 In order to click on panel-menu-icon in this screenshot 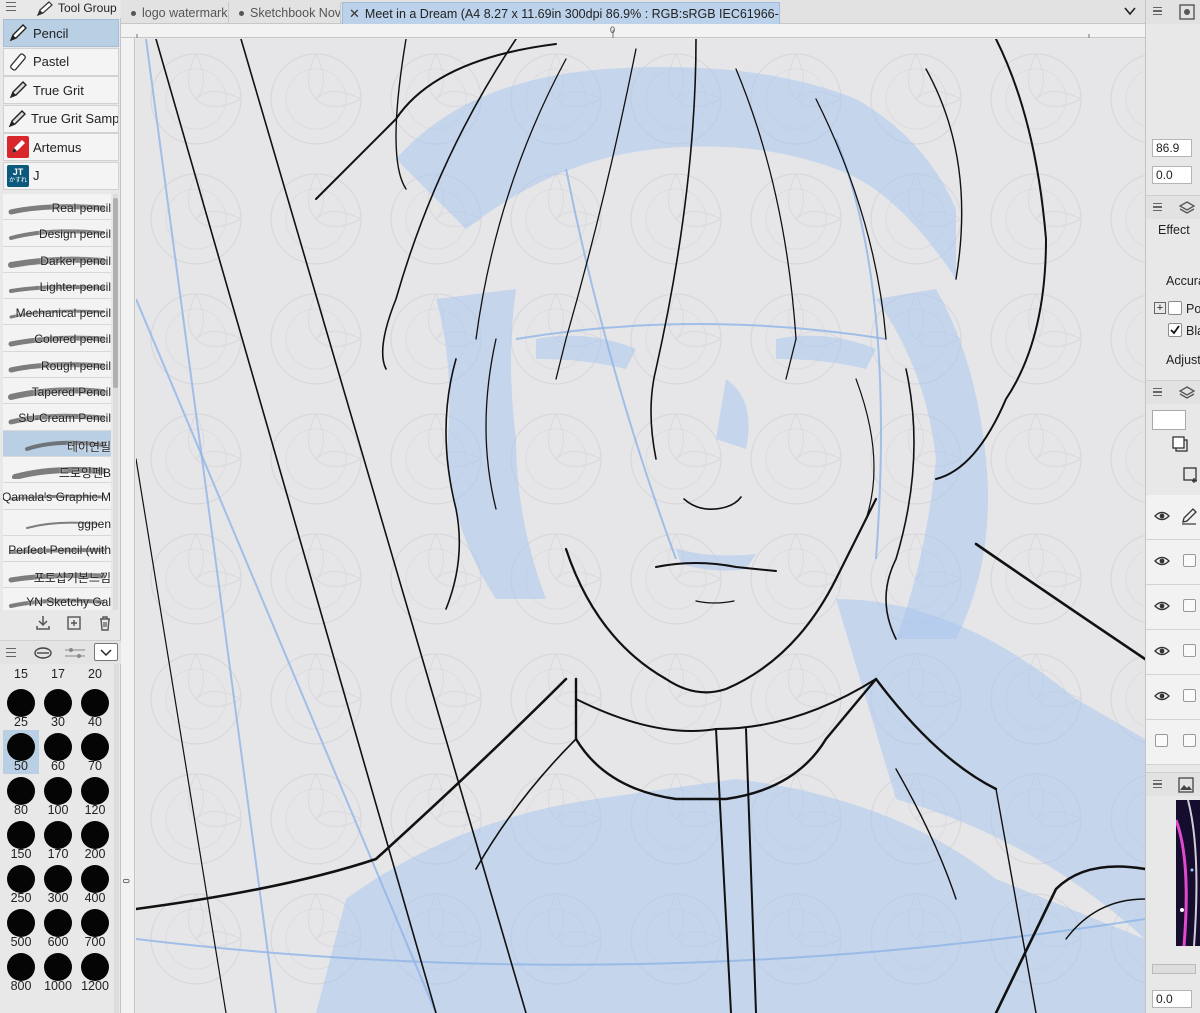, I will do `click(11, 6)`.